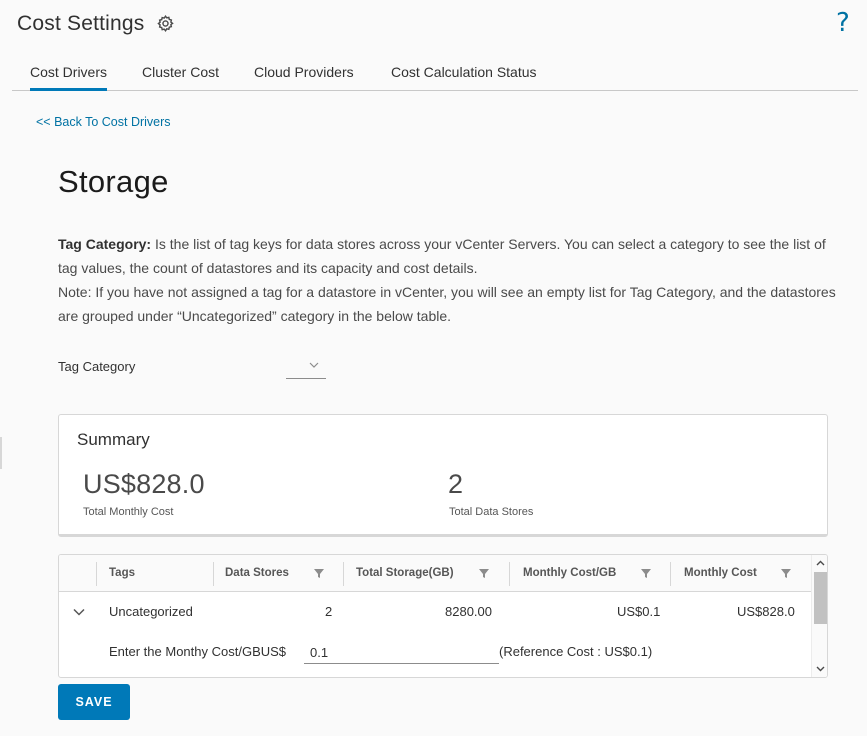  What do you see at coordinates (639, 611) in the screenshot?
I see `cell-monthly-cost-per-gb: US$0.1` at bounding box center [639, 611].